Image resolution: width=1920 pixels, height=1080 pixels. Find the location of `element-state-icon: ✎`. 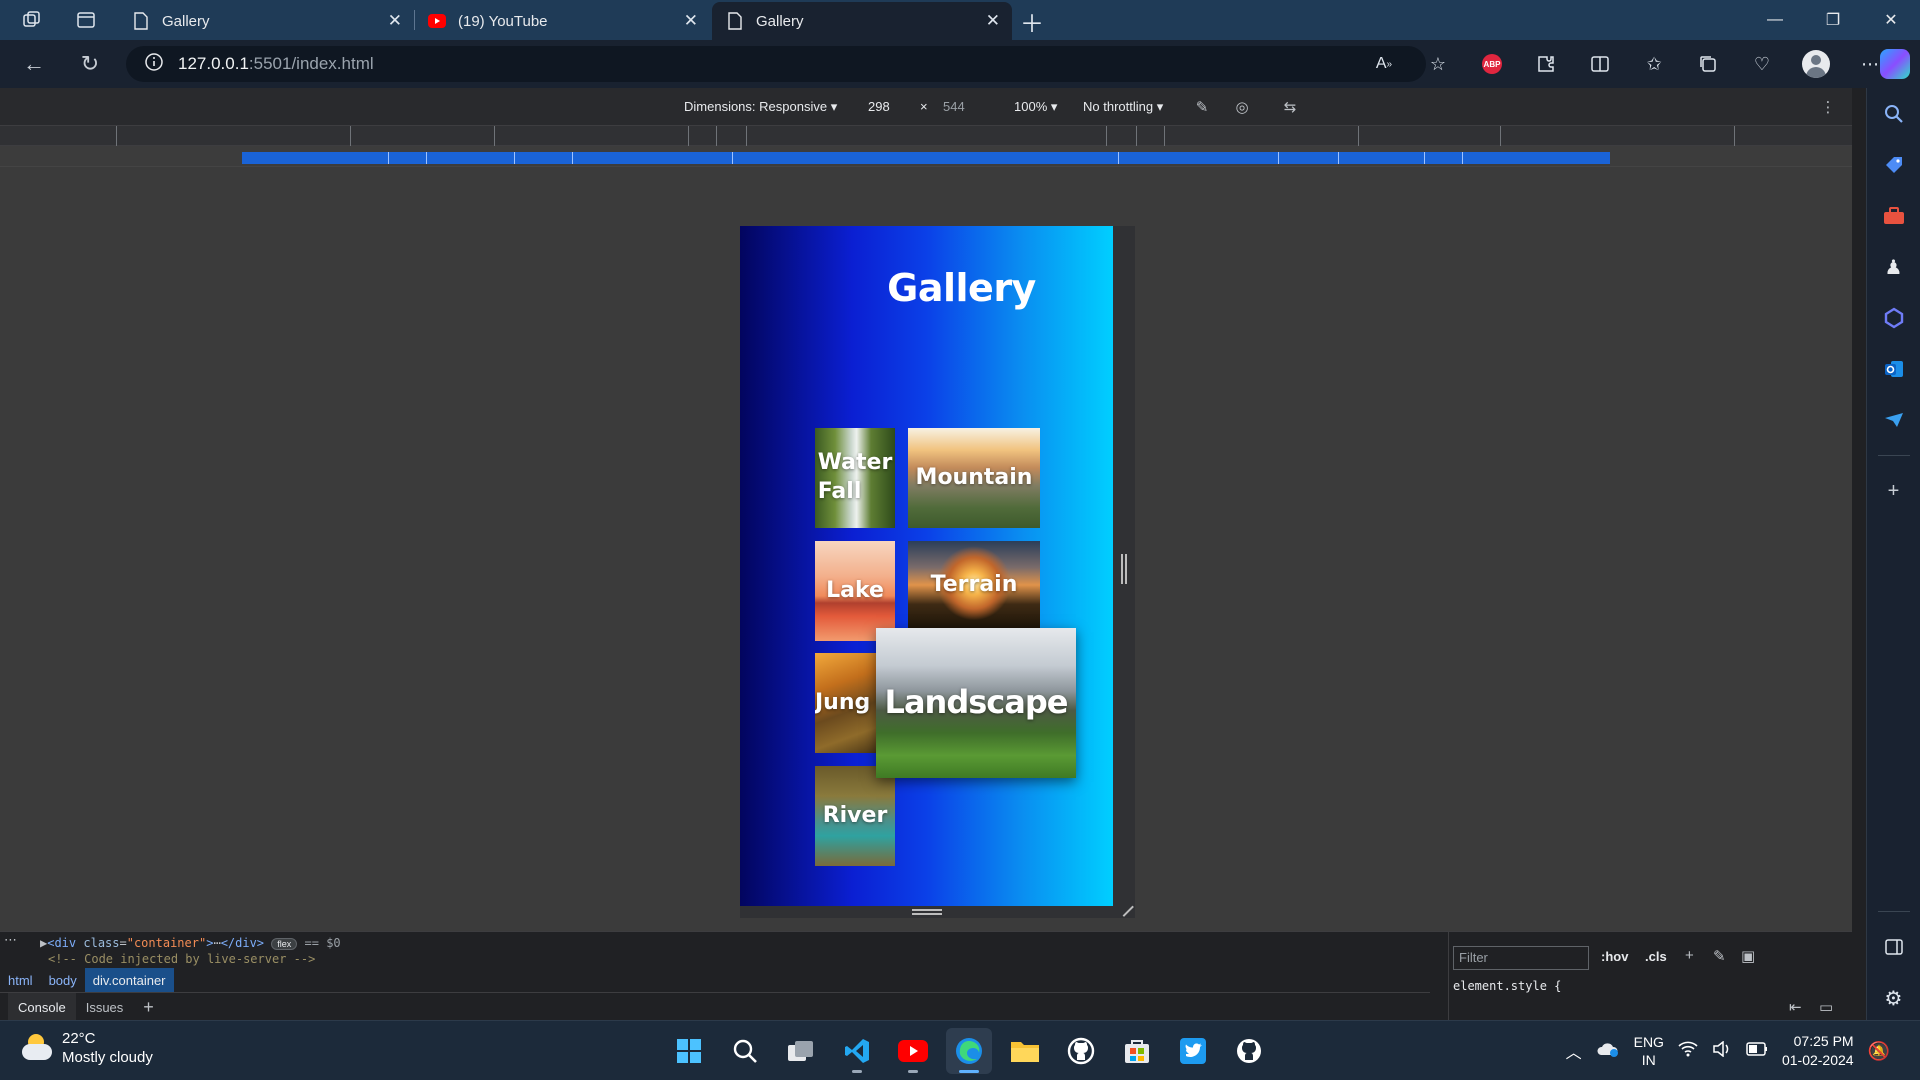

element-state-icon: ✎ is located at coordinates (1719, 956).